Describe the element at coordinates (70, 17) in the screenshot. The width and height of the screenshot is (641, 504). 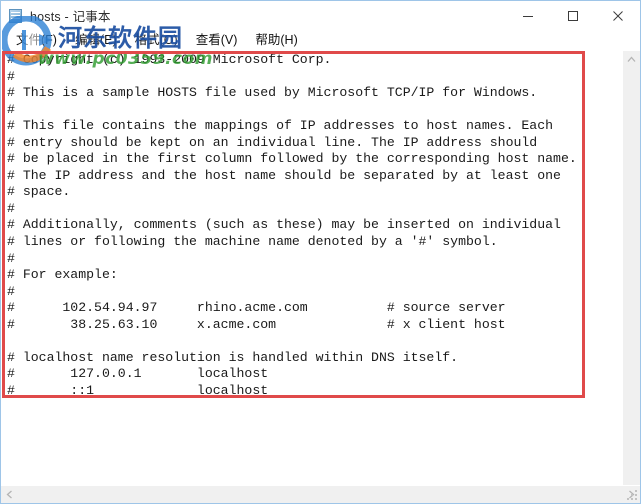
I see `window-title: hosts - 记事本` at that location.